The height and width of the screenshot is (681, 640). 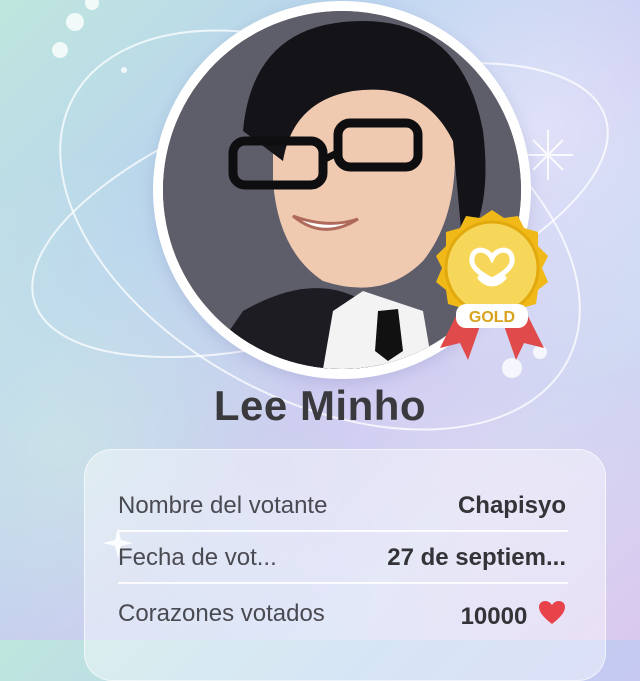 I want to click on red-heart-icon, so click(x=552, y=612).